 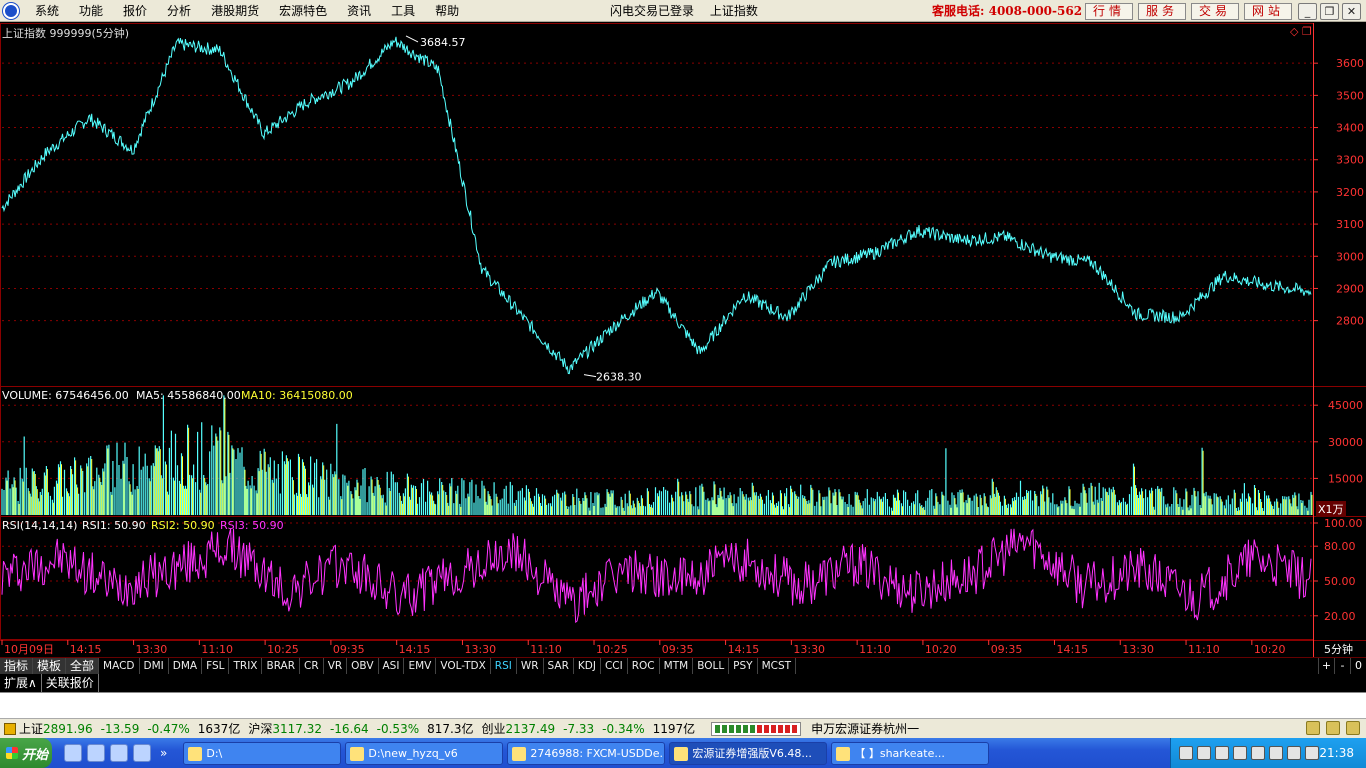 I want to click on tab-extend: 扩展∧, so click(x=21, y=683).